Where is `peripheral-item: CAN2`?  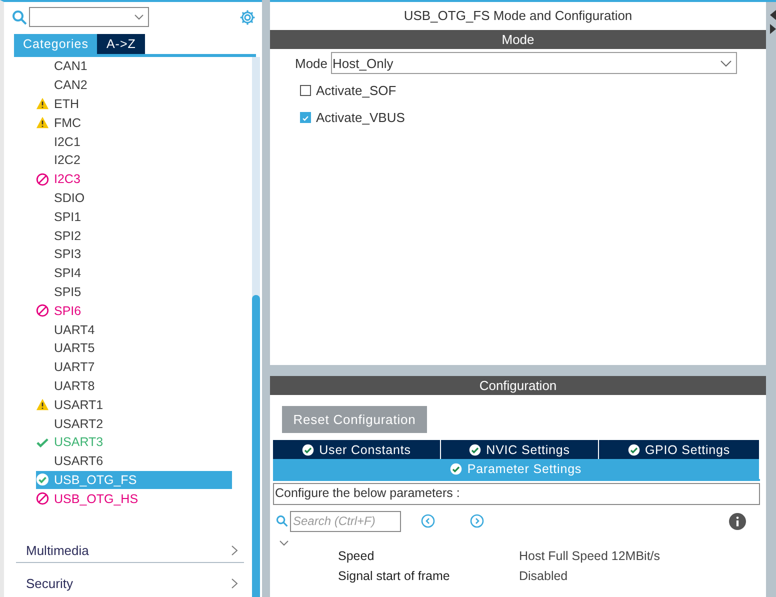
peripheral-item: CAN2 is located at coordinates (134, 85).